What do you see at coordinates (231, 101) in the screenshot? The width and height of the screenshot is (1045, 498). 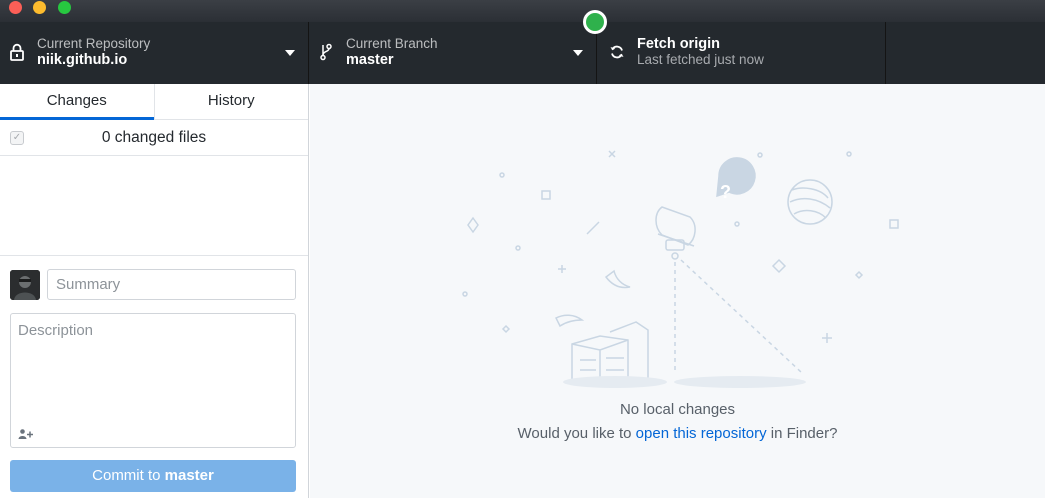 I see `tab-history: History` at bounding box center [231, 101].